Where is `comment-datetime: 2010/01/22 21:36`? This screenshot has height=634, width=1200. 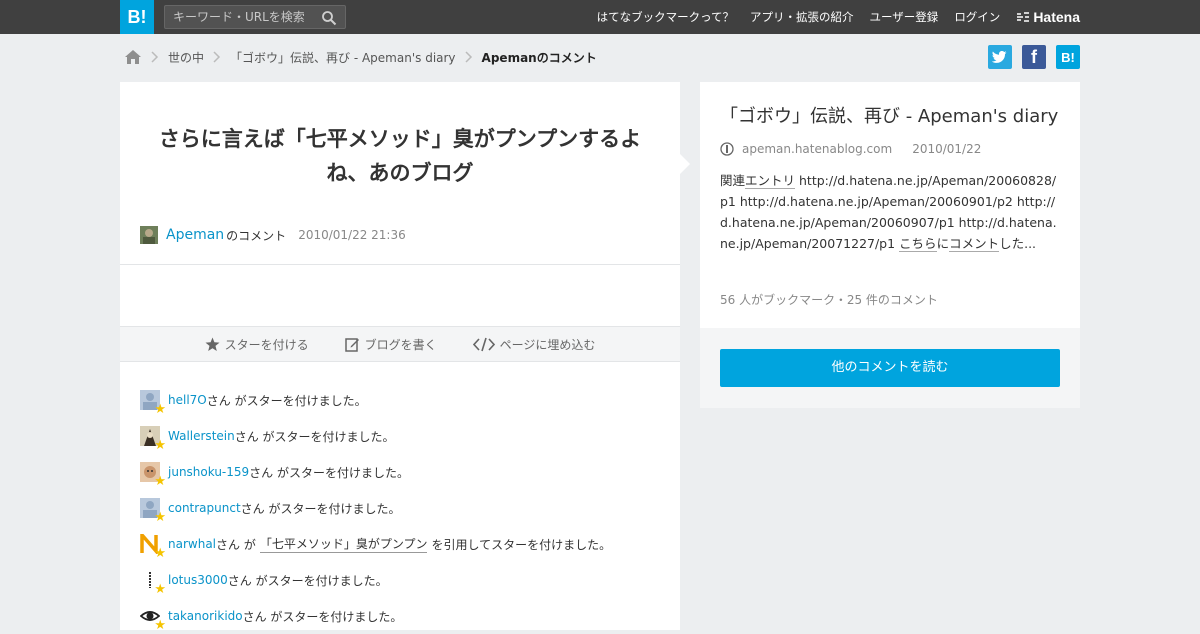
comment-datetime: 2010/01/22 21:36 is located at coordinates (352, 235).